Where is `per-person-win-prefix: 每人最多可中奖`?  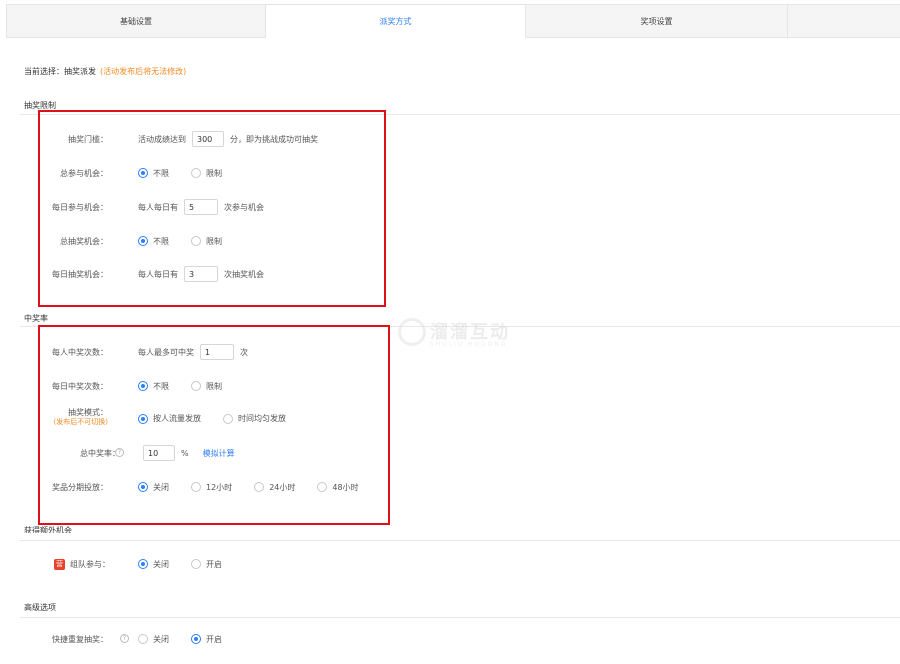
per-person-win-prefix: 每人最多可中奖 is located at coordinates (166, 352).